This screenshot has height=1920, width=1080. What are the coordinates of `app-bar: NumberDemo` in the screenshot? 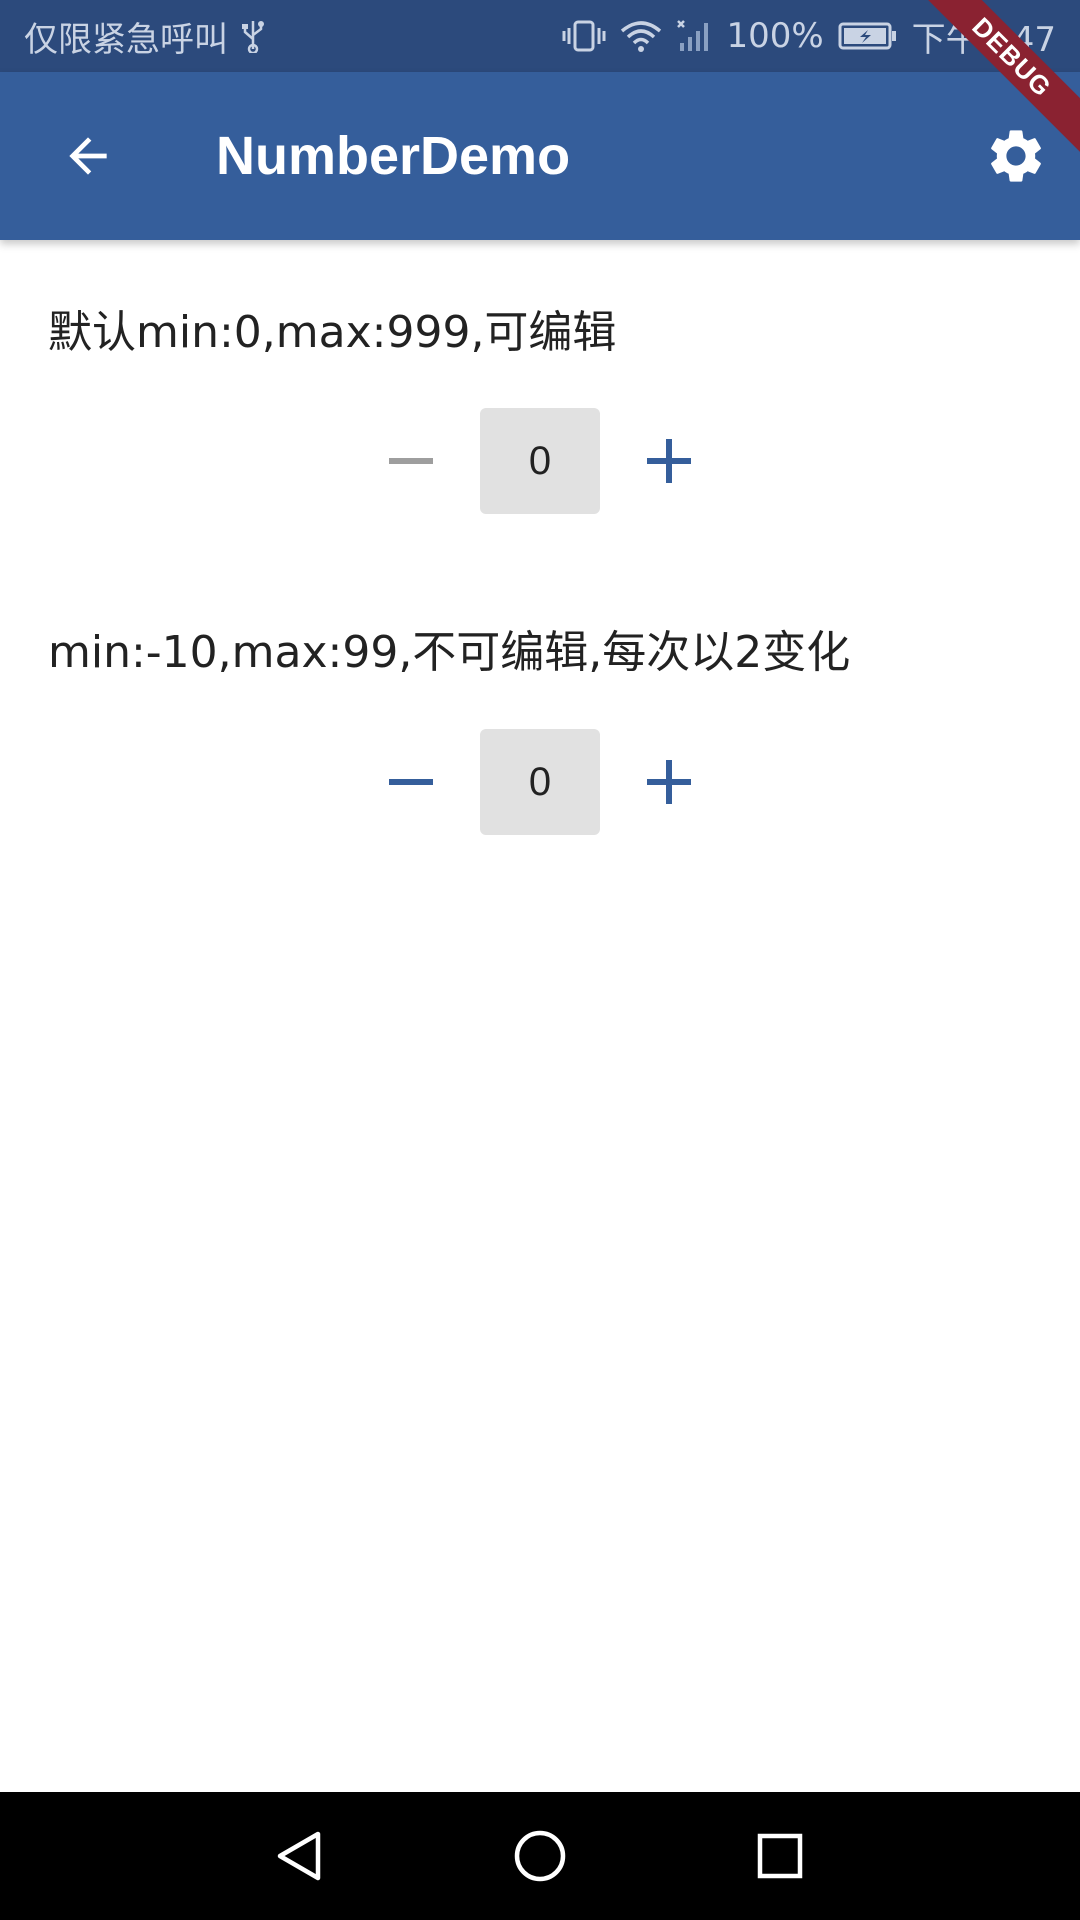 It's located at (540, 156).